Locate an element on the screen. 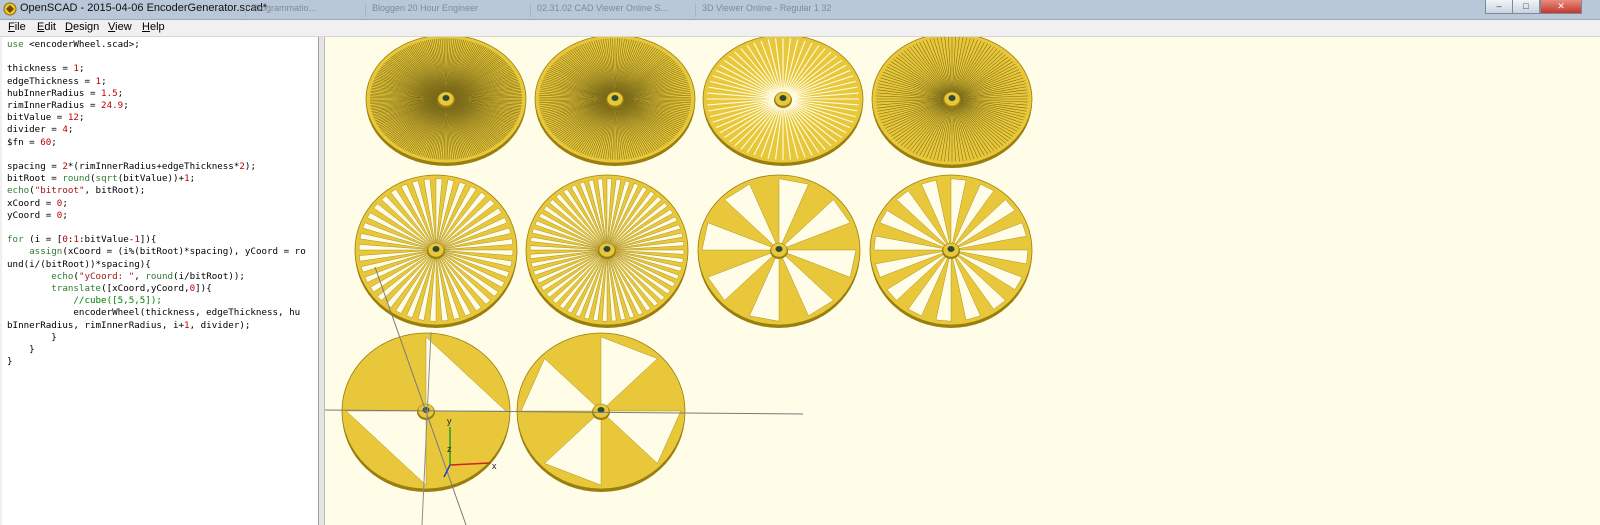 The height and width of the screenshot is (525, 1600). menu-label: ile is located at coordinates (20, 27).